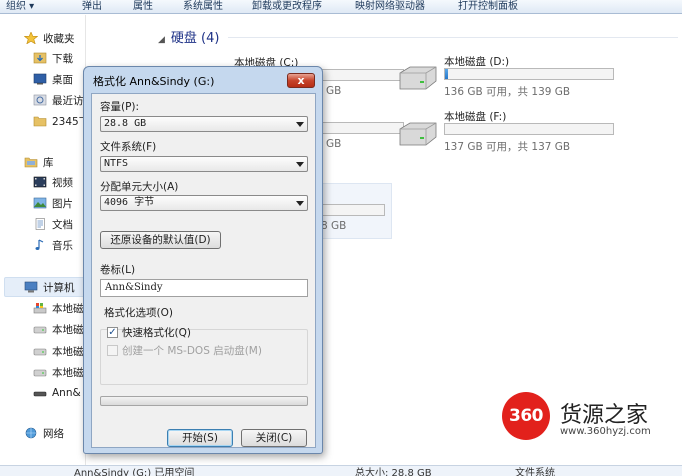 The image size is (682, 476). I want to click on drive-f-name: 本地磁盘 (F:), so click(475, 117).